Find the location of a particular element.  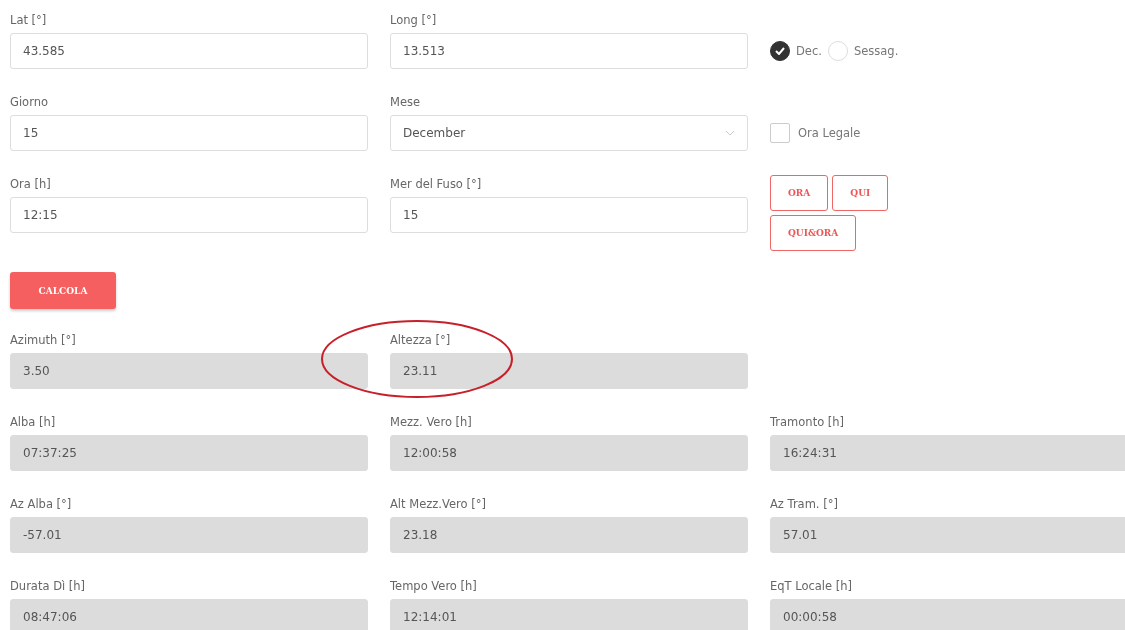

field-label: Ora [h] is located at coordinates (30, 184).